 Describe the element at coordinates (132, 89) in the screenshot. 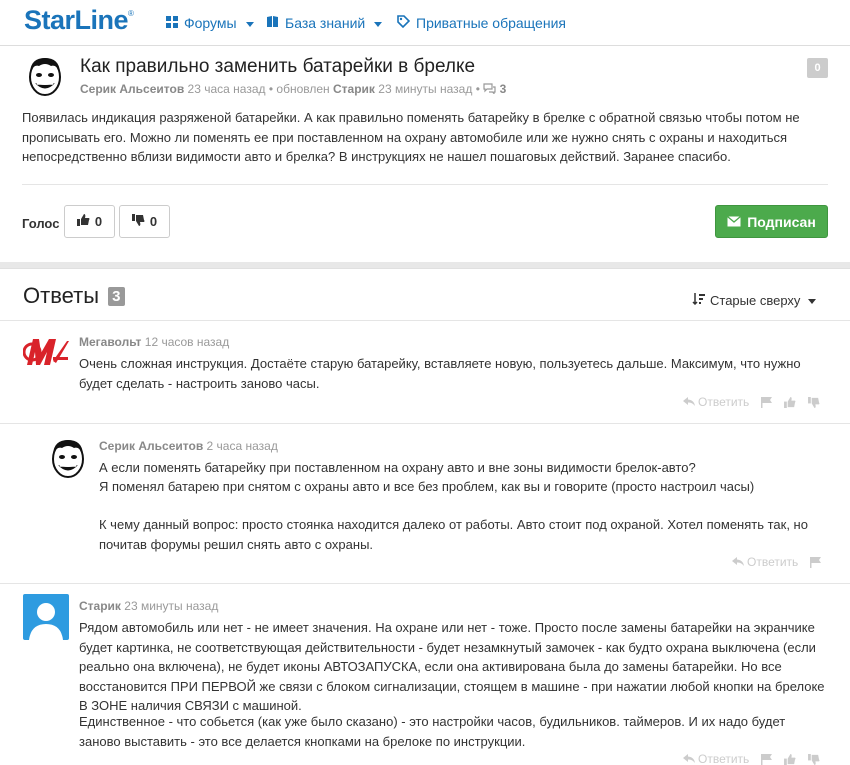

I see `question-author: Серик Альсеитов` at that location.